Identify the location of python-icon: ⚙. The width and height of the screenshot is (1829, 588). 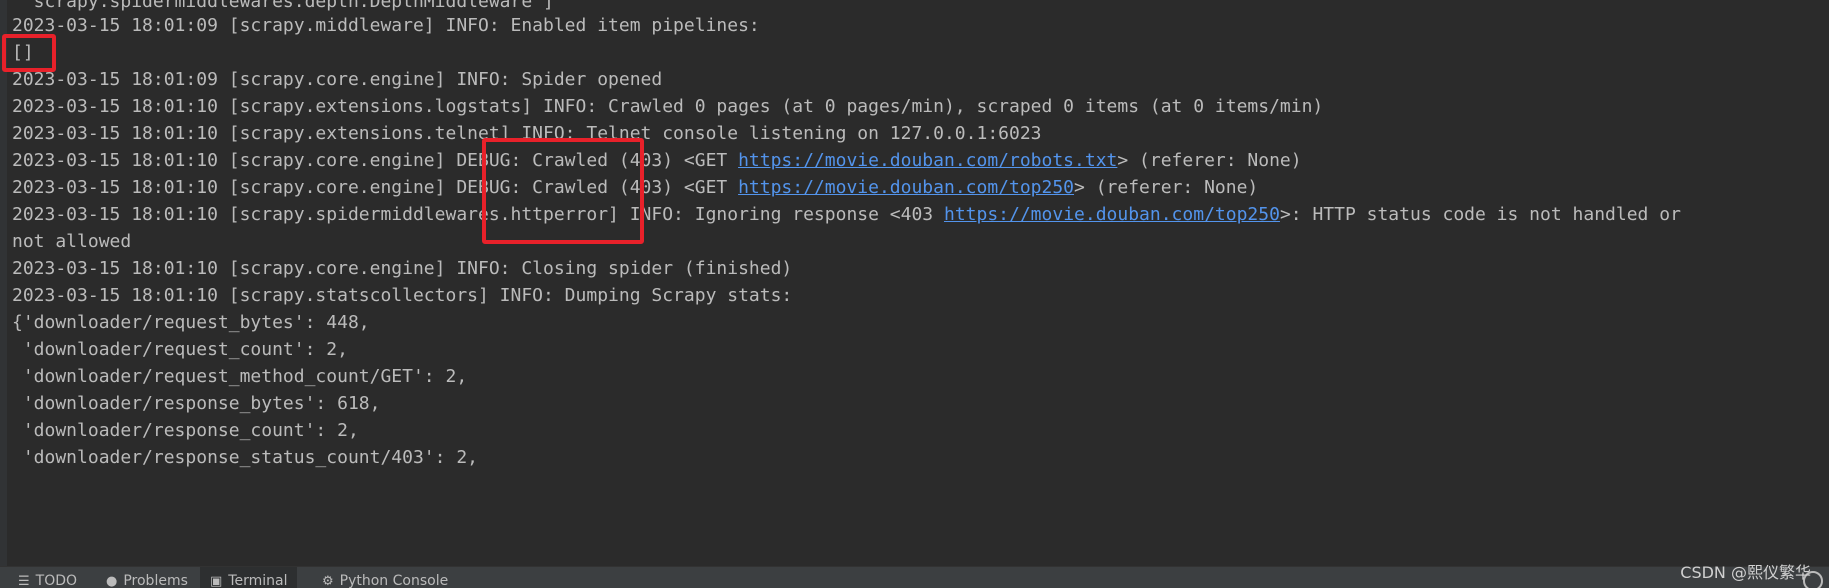
(328, 581).